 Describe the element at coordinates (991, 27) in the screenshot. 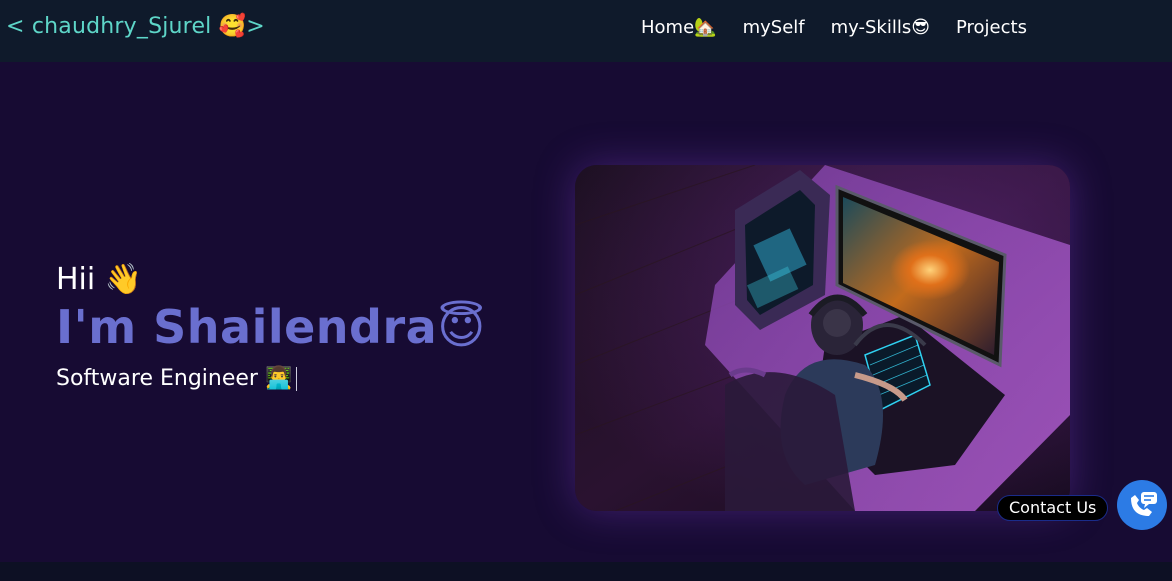

I see `nav-link-projects: Projects` at that location.